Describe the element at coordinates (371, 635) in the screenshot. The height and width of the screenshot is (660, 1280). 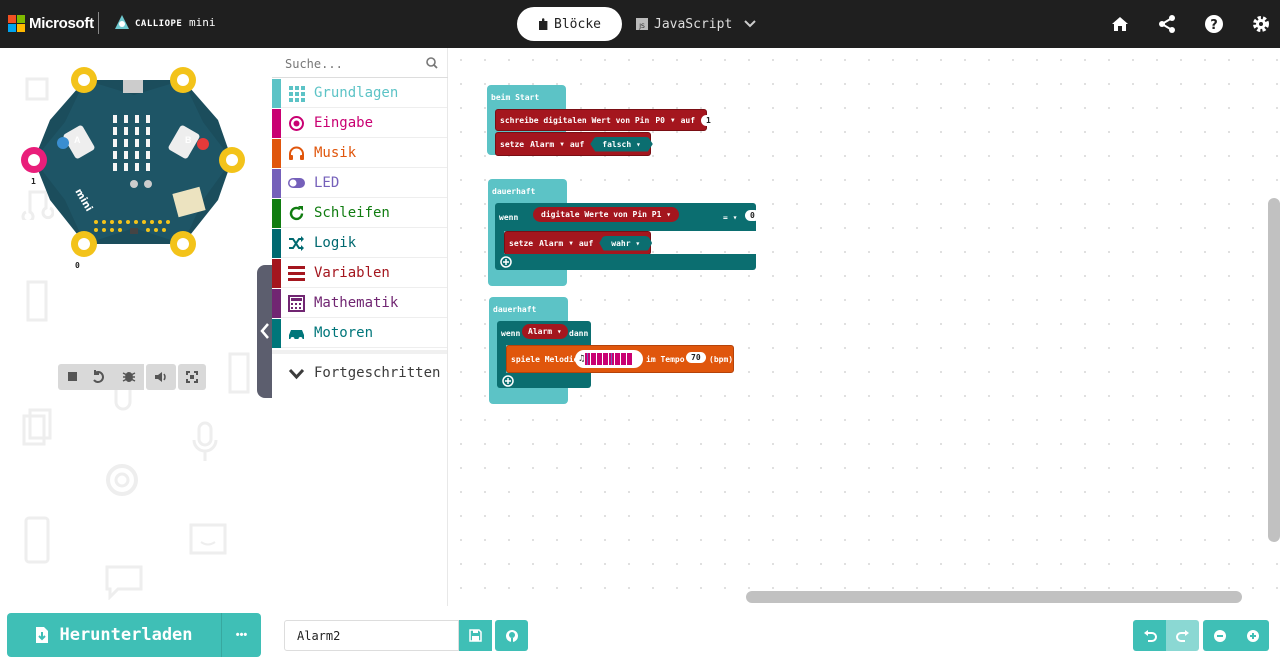
I see `project-name-input` at that location.